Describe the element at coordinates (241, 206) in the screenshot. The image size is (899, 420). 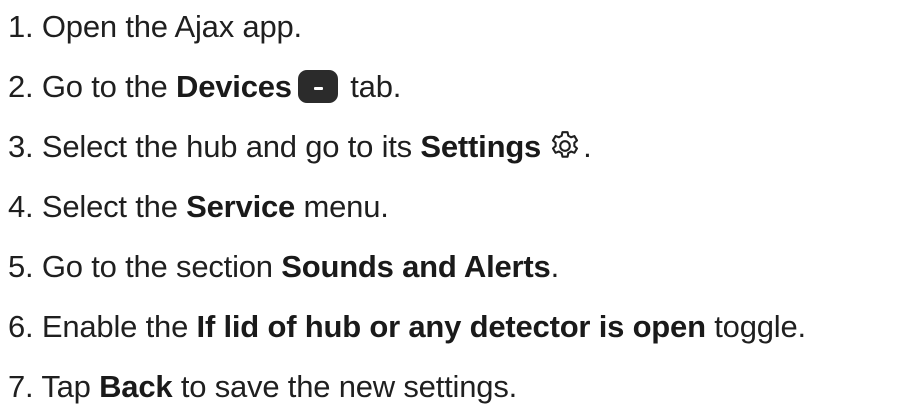
I see `service-label: Service` at that location.